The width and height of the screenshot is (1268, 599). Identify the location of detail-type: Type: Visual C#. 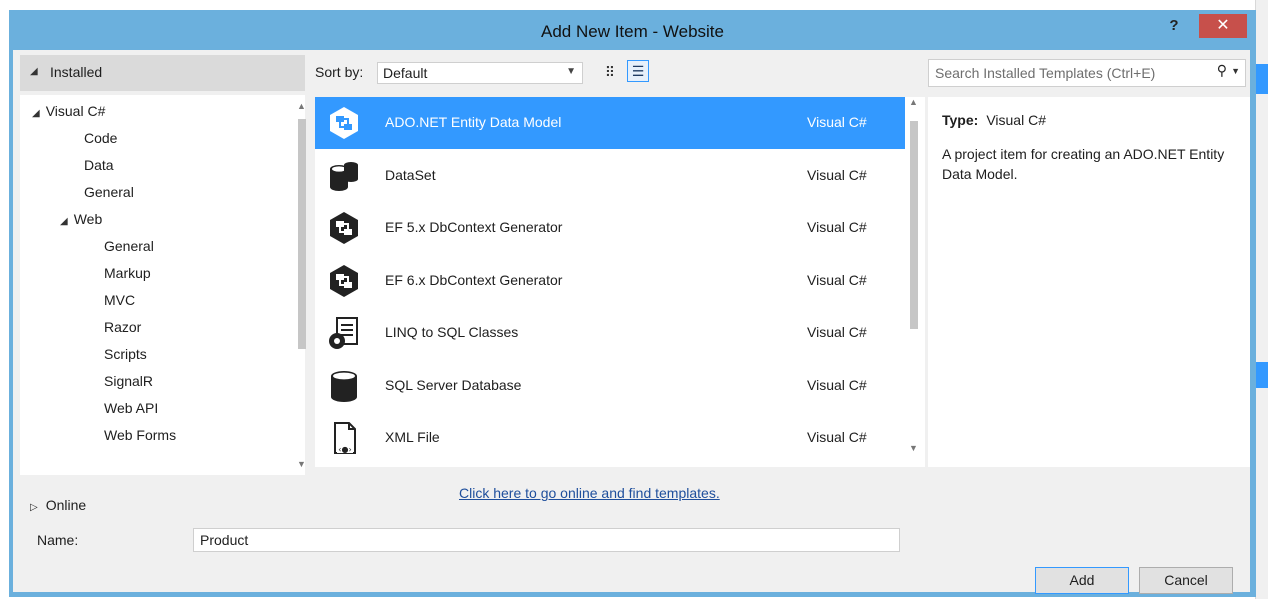
(994, 120).